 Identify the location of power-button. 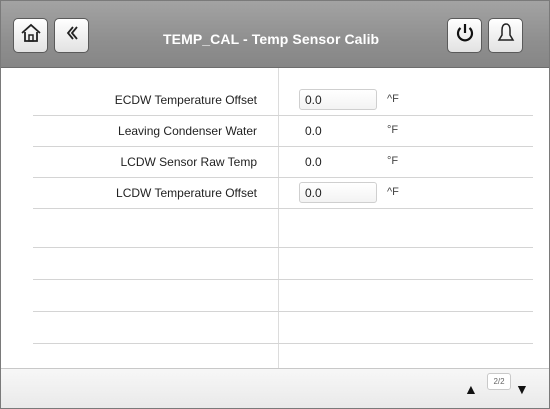
(464, 35).